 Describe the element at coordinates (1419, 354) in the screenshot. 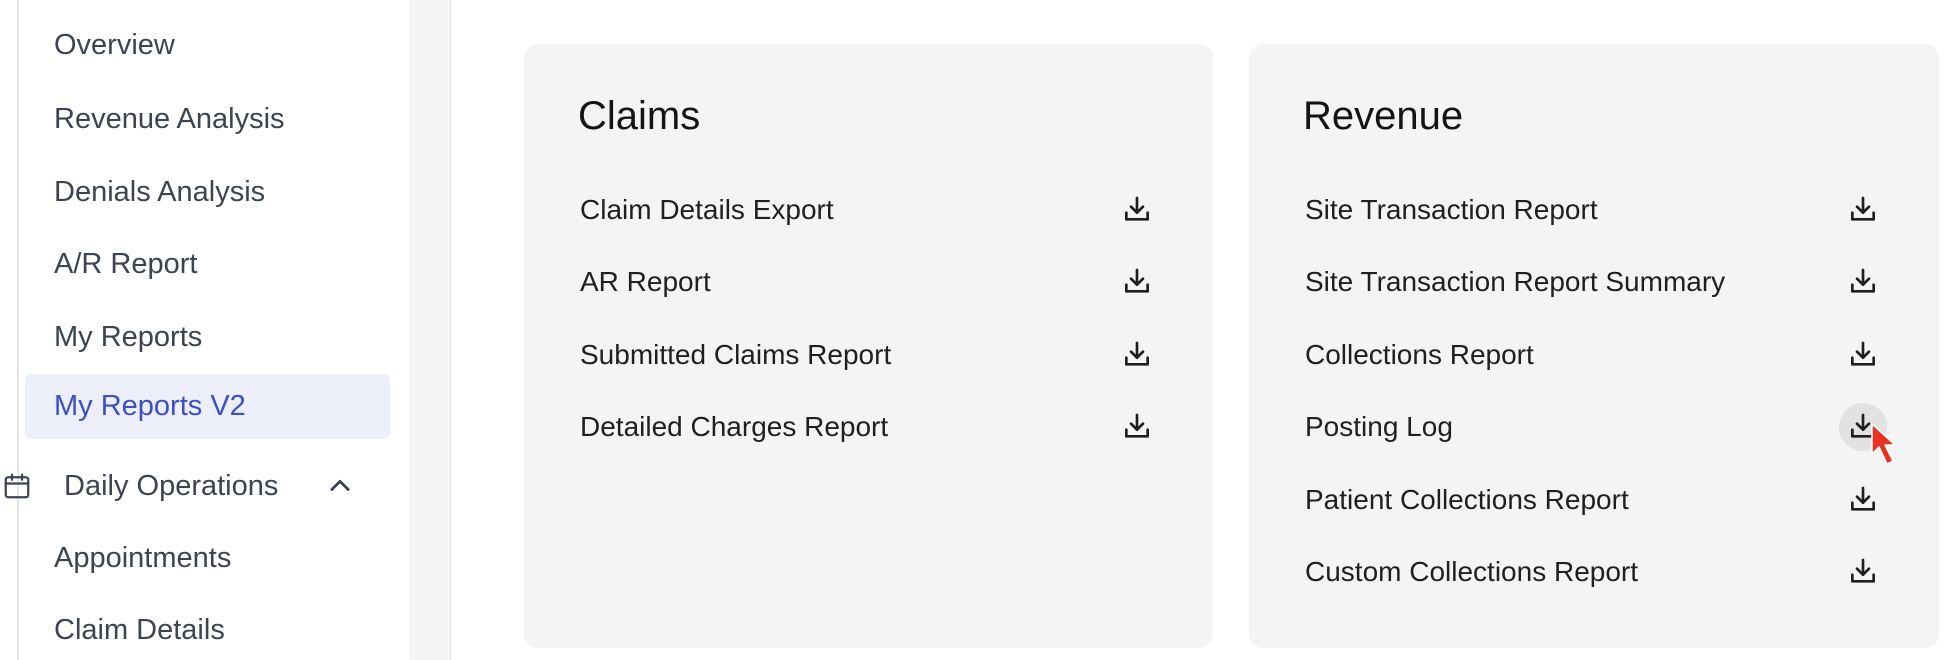

I see `report-label: Collections Report` at that location.